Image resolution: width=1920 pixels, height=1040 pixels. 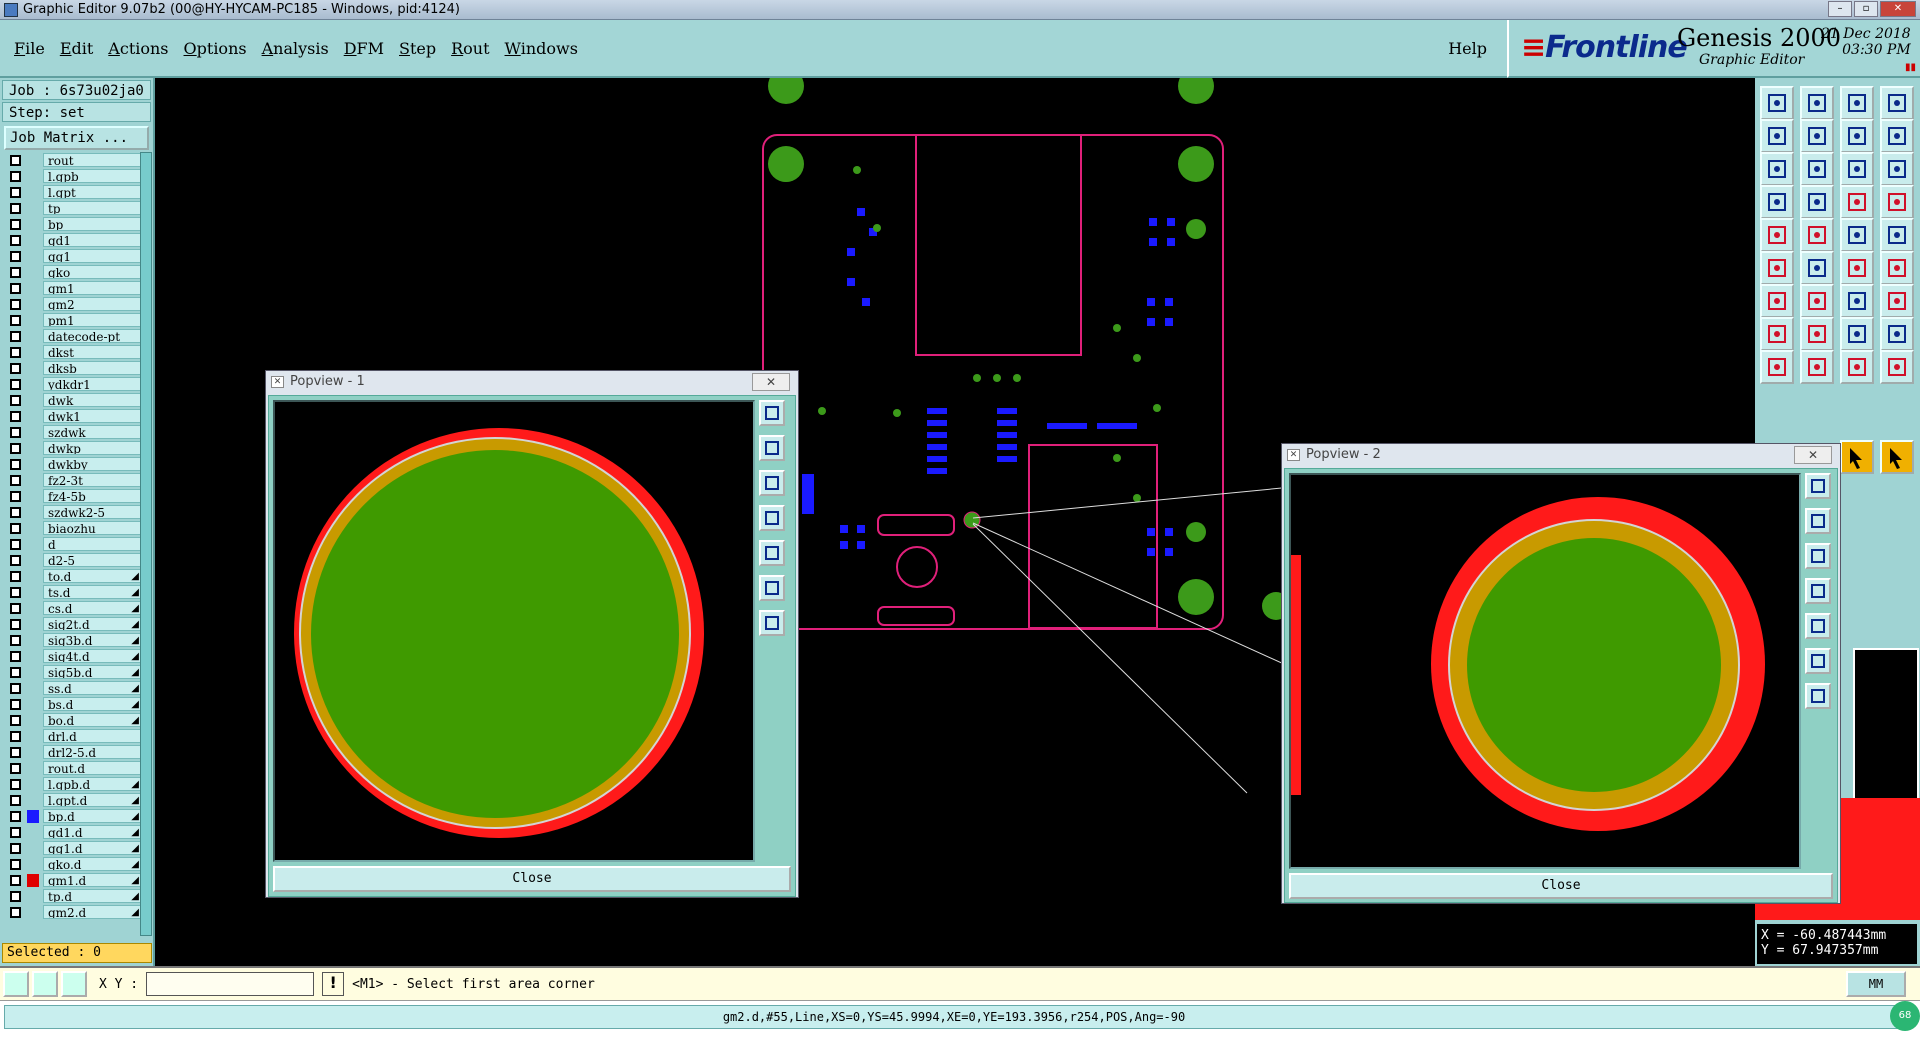 What do you see at coordinates (72, 688) in the screenshot?
I see `layer-row: ss.d ◢` at bounding box center [72, 688].